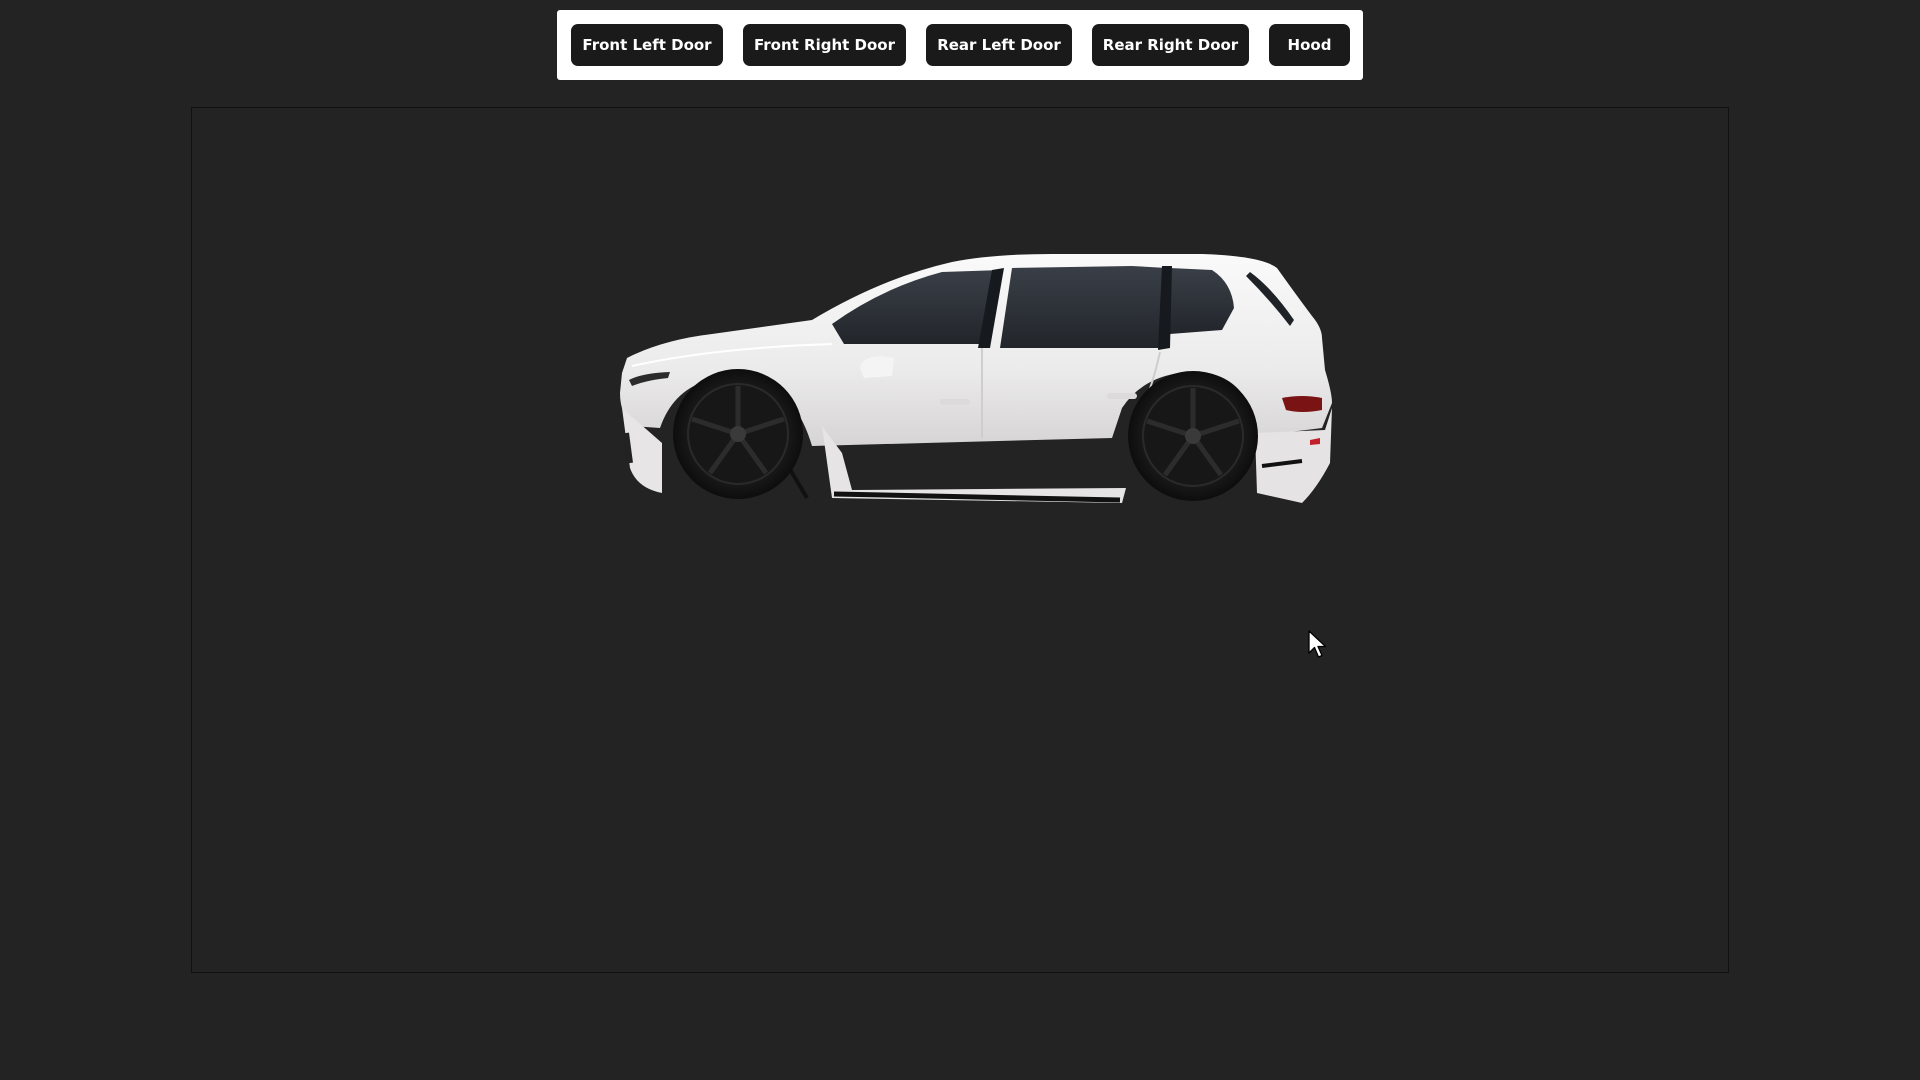 The image size is (1920, 1080). What do you see at coordinates (1193, 436) in the screenshot?
I see `rear-wheel` at bounding box center [1193, 436].